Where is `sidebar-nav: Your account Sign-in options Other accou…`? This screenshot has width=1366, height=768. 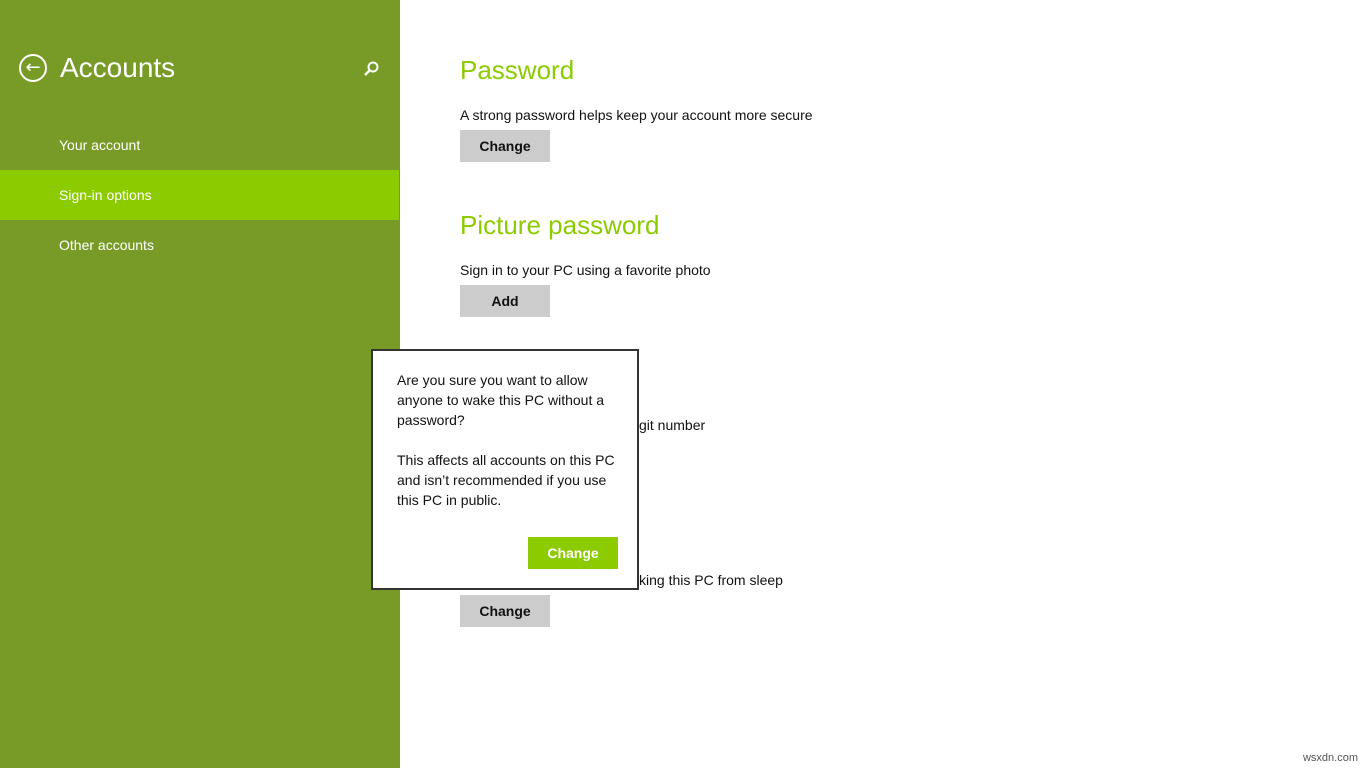
sidebar-nav: Your account Sign-in options Other accou… is located at coordinates (199, 195).